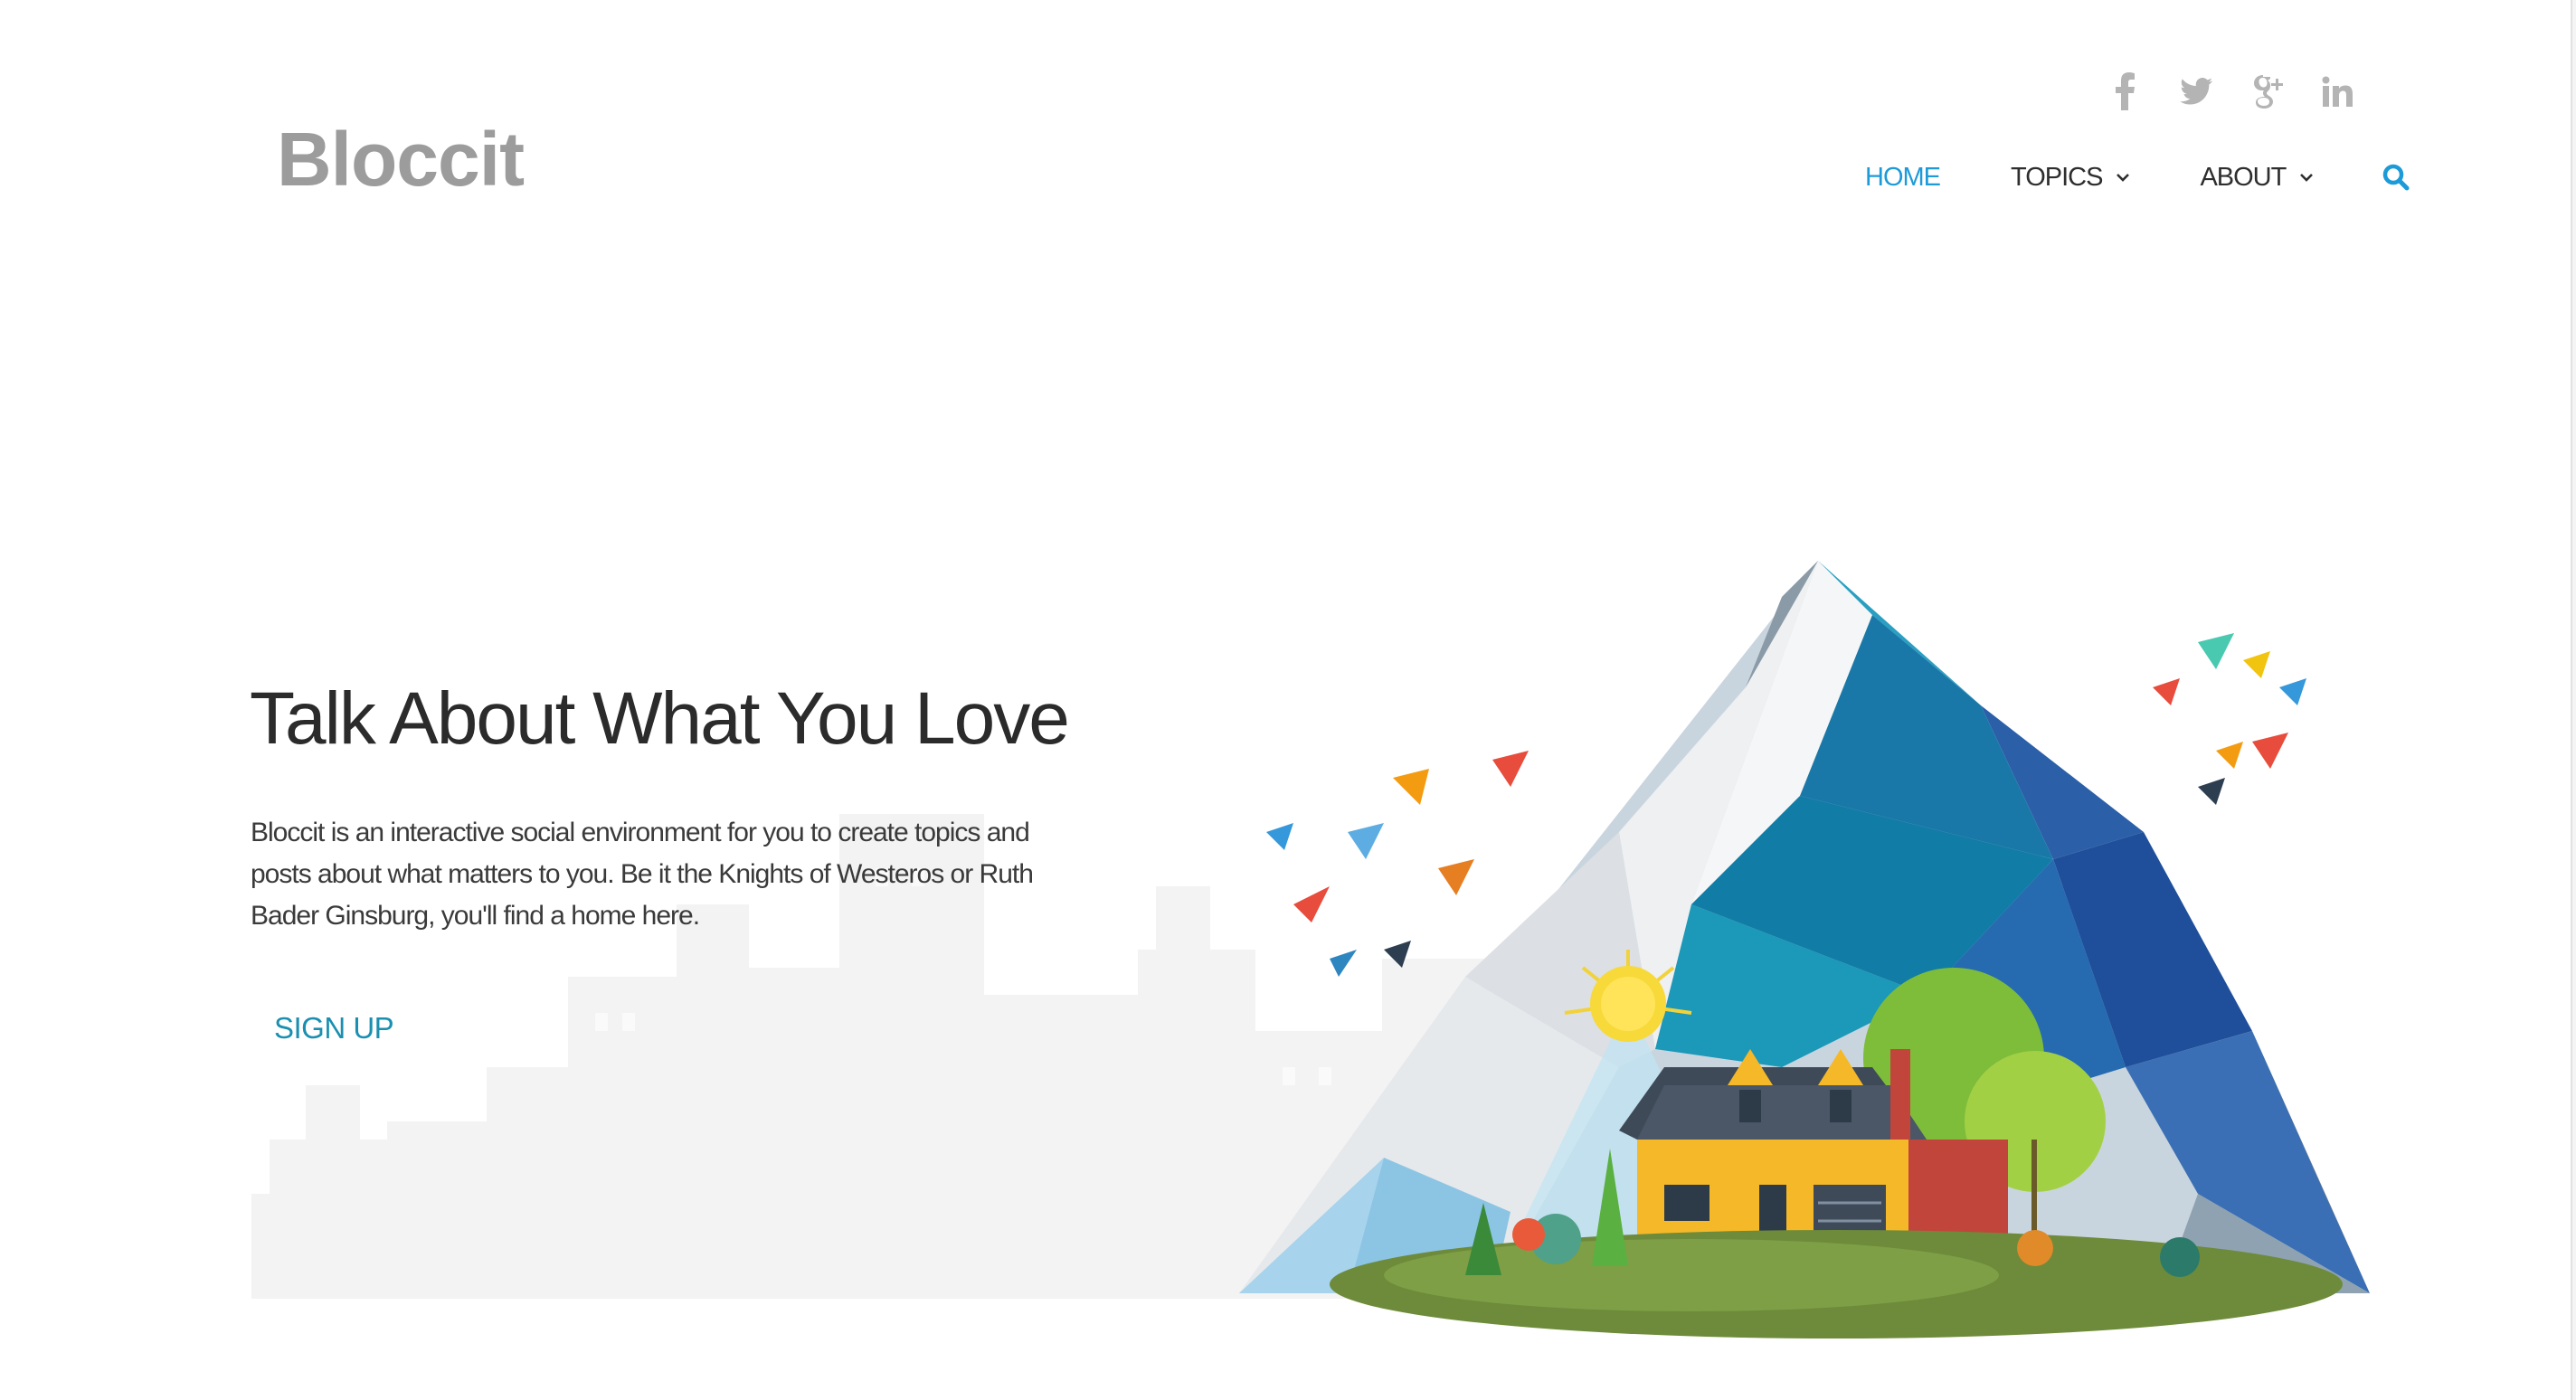 The height and width of the screenshot is (1400, 2576). I want to click on social-links, so click(2231, 91).